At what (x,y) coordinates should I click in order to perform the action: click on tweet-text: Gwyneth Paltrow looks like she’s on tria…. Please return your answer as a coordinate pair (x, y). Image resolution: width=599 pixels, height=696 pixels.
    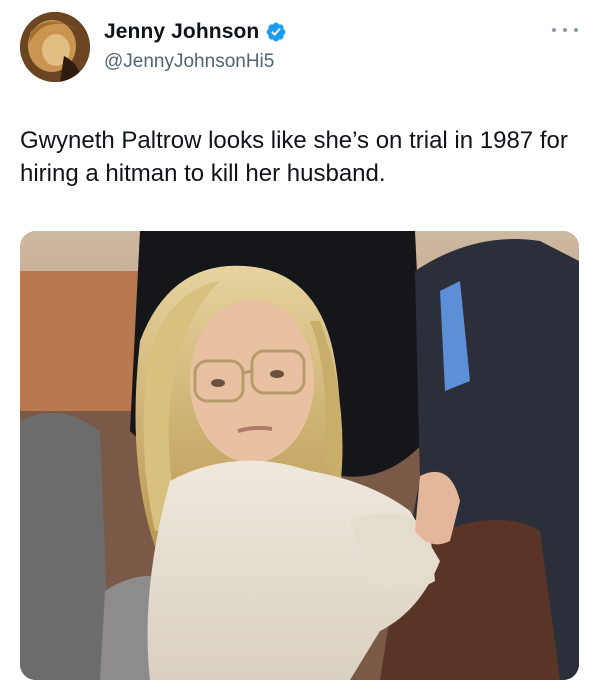
    Looking at the image, I should click on (294, 157).